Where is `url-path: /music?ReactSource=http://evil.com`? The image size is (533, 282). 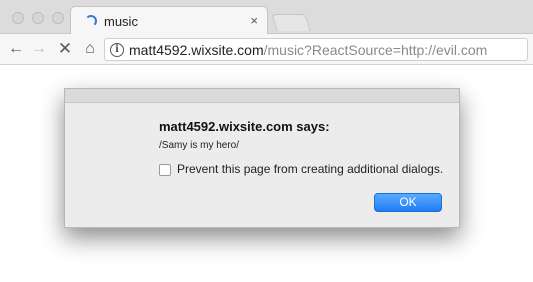 url-path: /music?ReactSource=http://evil.com is located at coordinates (375, 50).